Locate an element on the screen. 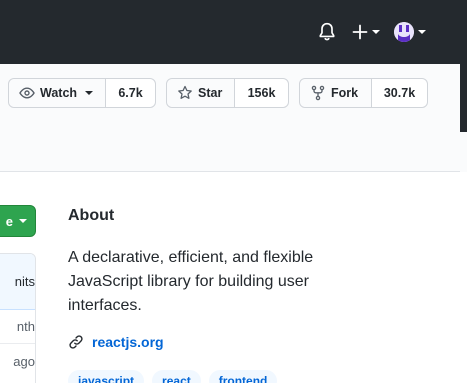 The image size is (467, 383). user-menu-button is located at coordinates (412, 32).